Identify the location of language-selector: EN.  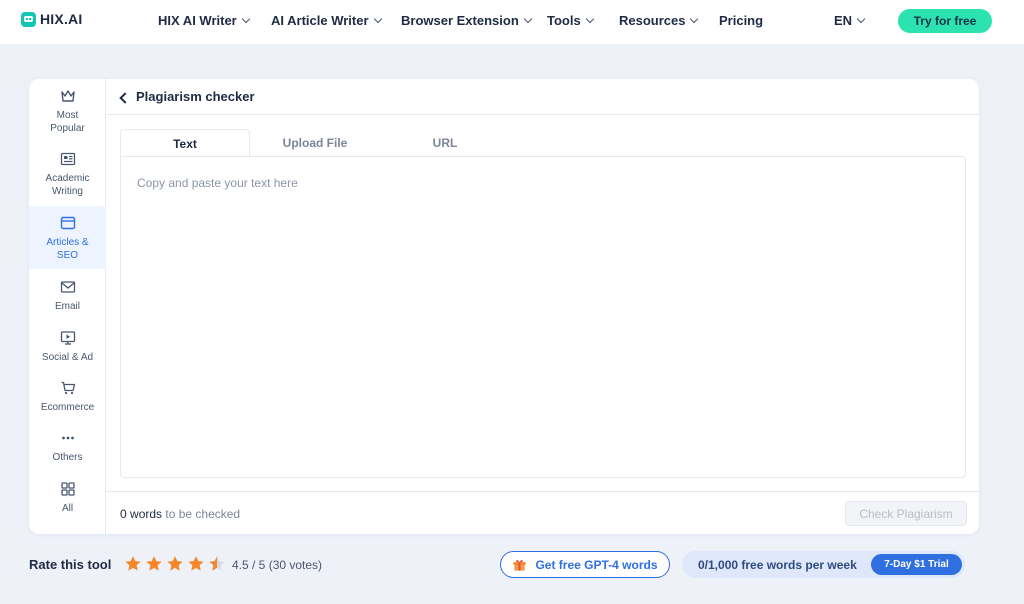
(850, 20).